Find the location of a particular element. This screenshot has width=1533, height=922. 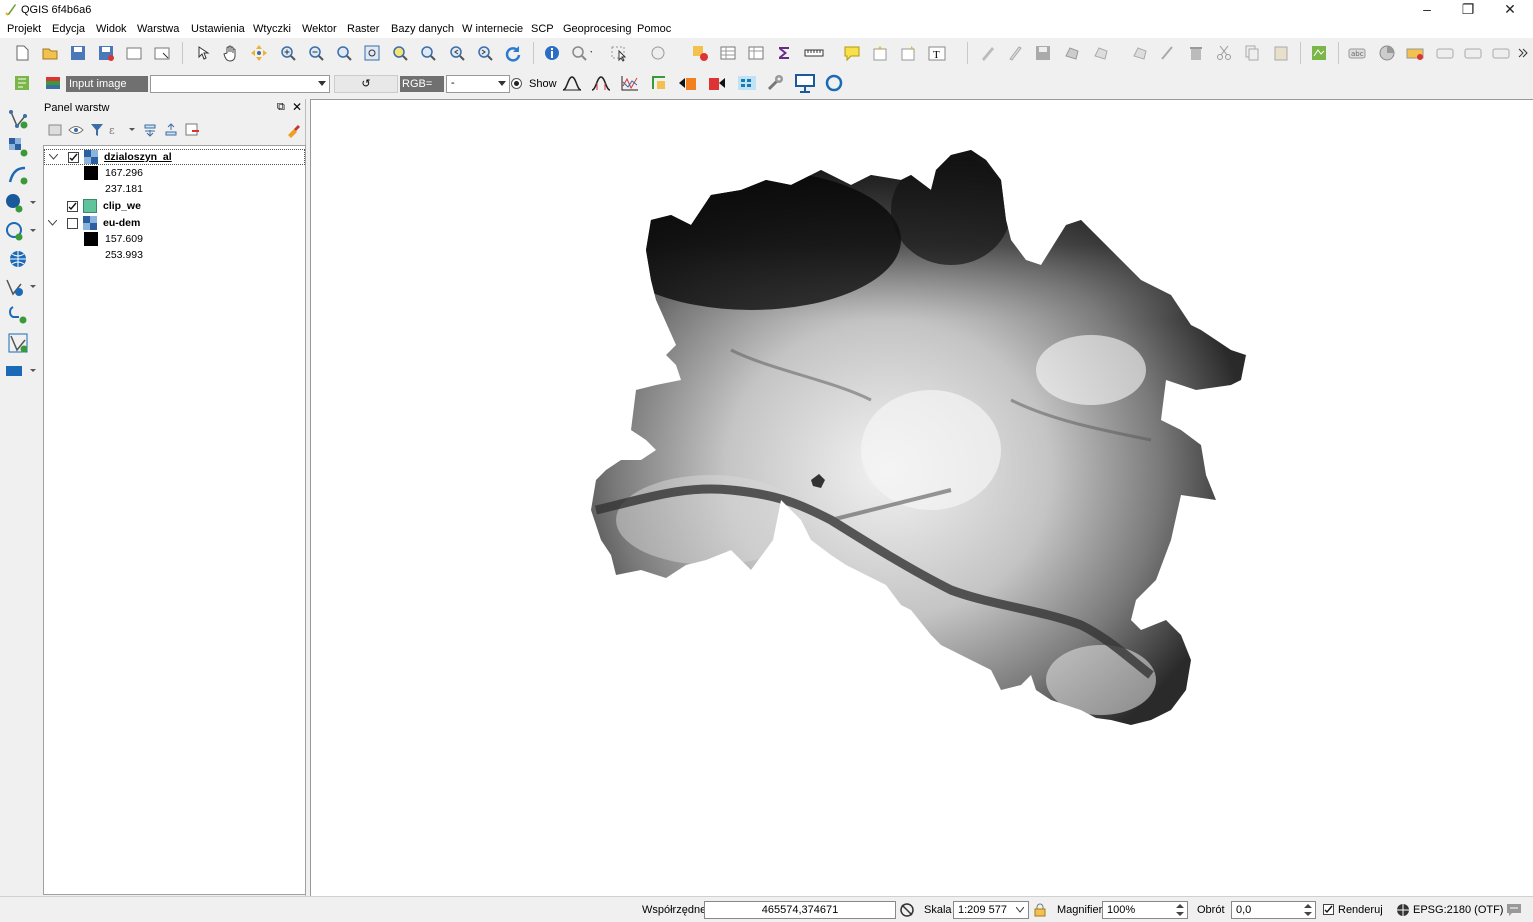

zoom-last-icon is located at coordinates (457, 53).